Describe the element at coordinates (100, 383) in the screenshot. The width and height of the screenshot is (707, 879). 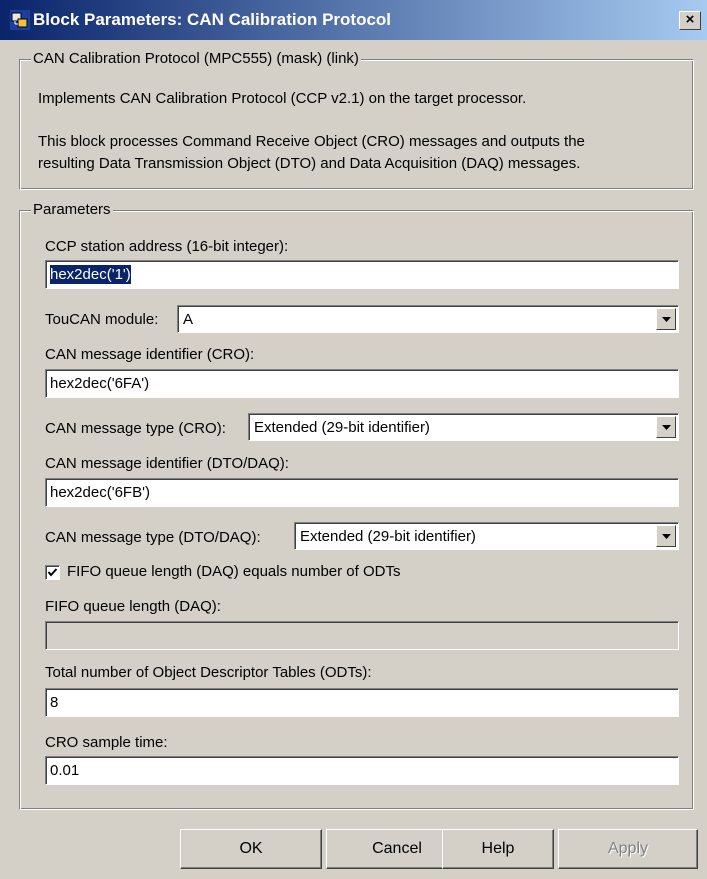
I see `cro-identifier-value: hex2dec('6FA')` at that location.